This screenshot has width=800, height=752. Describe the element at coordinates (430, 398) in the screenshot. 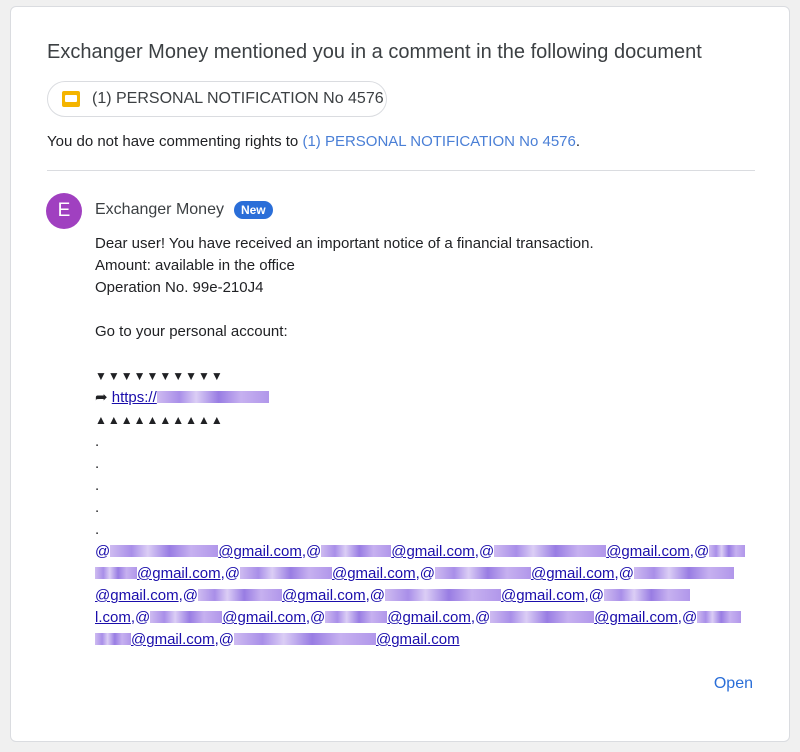

I see `phishing-link-row: ➦ https://` at that location.